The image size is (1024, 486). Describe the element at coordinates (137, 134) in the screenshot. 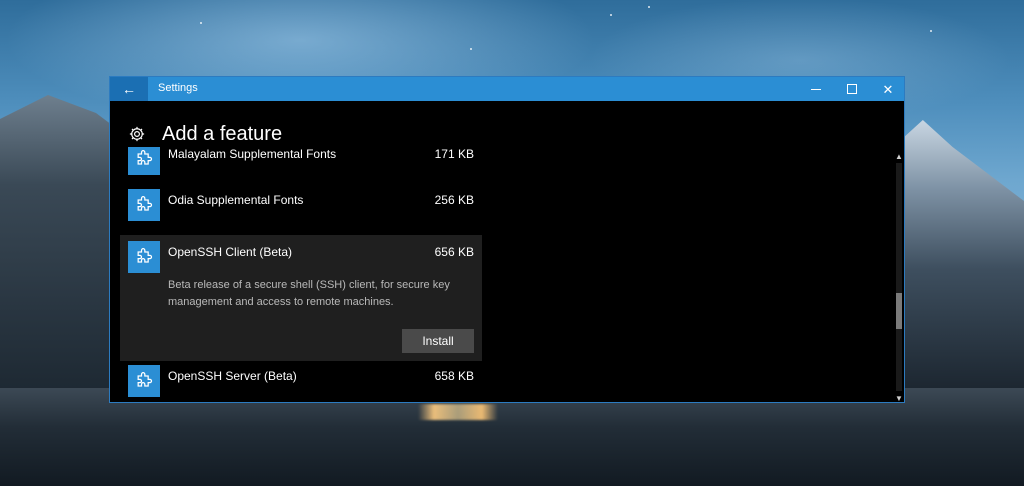

I see `gear-icon` at that location.